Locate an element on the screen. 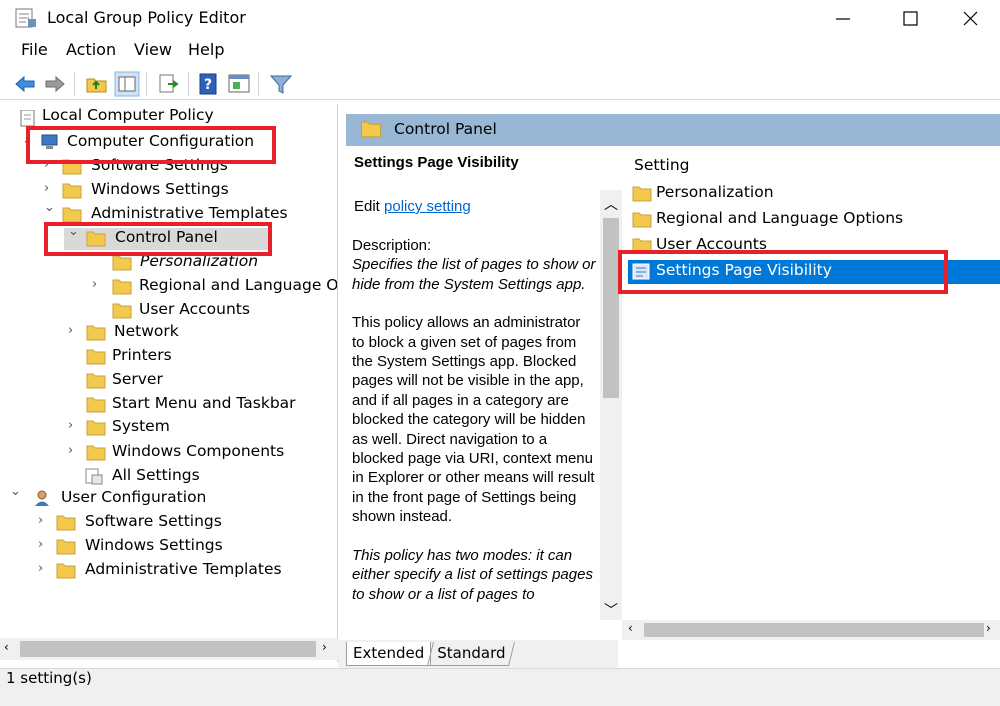 The width and height of the screenshot is (1000, 706). tree-label: Printers is located at coordinates (142, 355).